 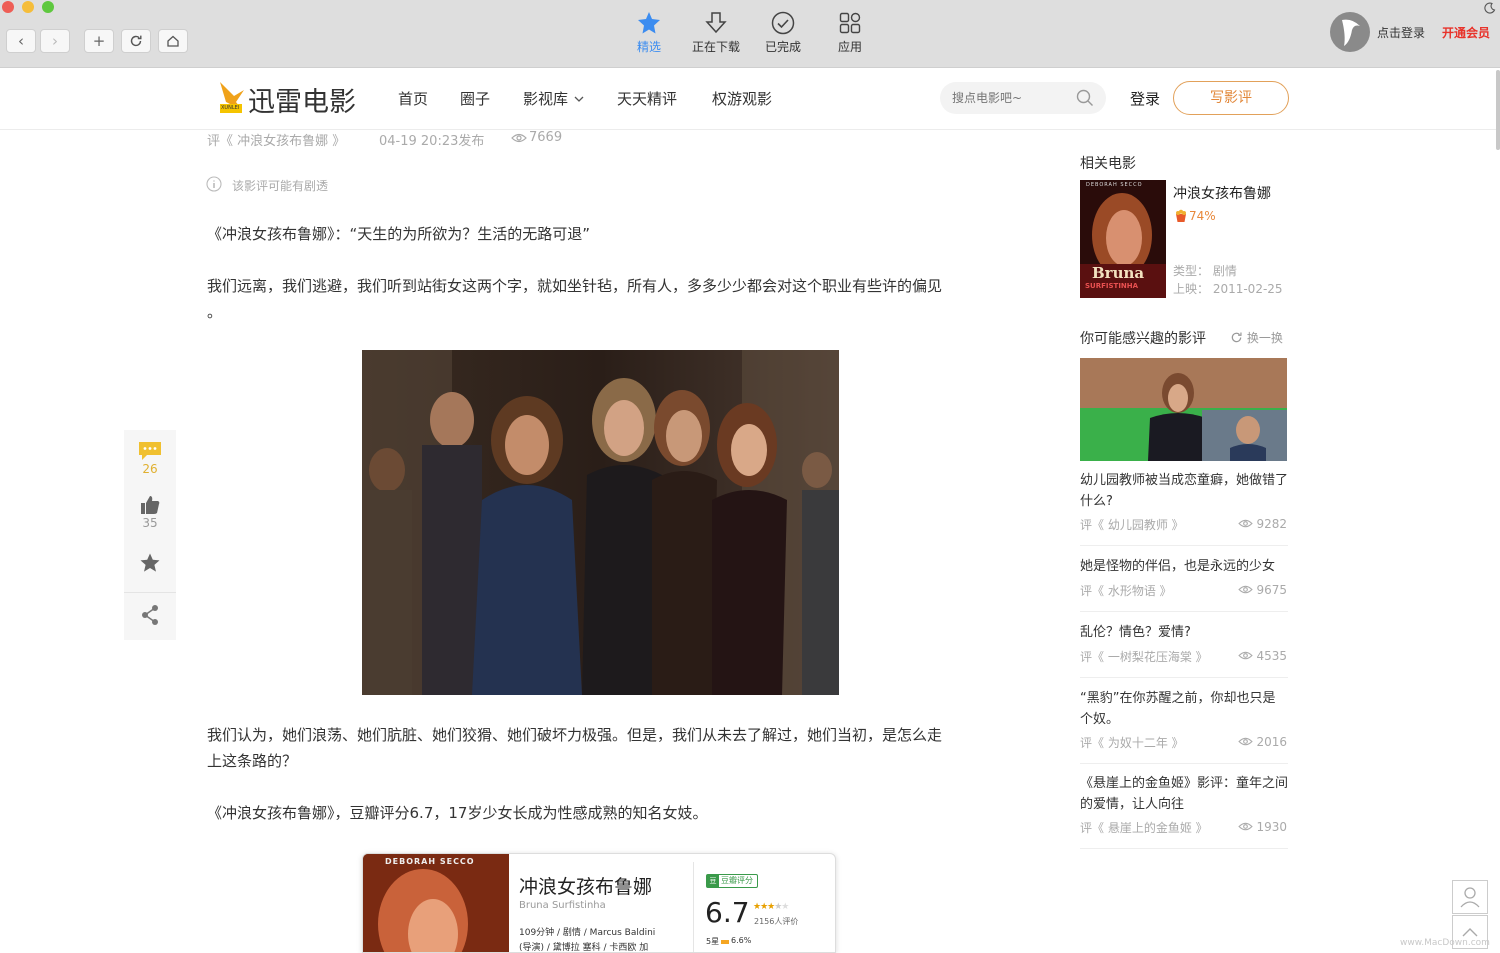 I want to click on review-views-count: 4535, so click(x=1271, y=656).